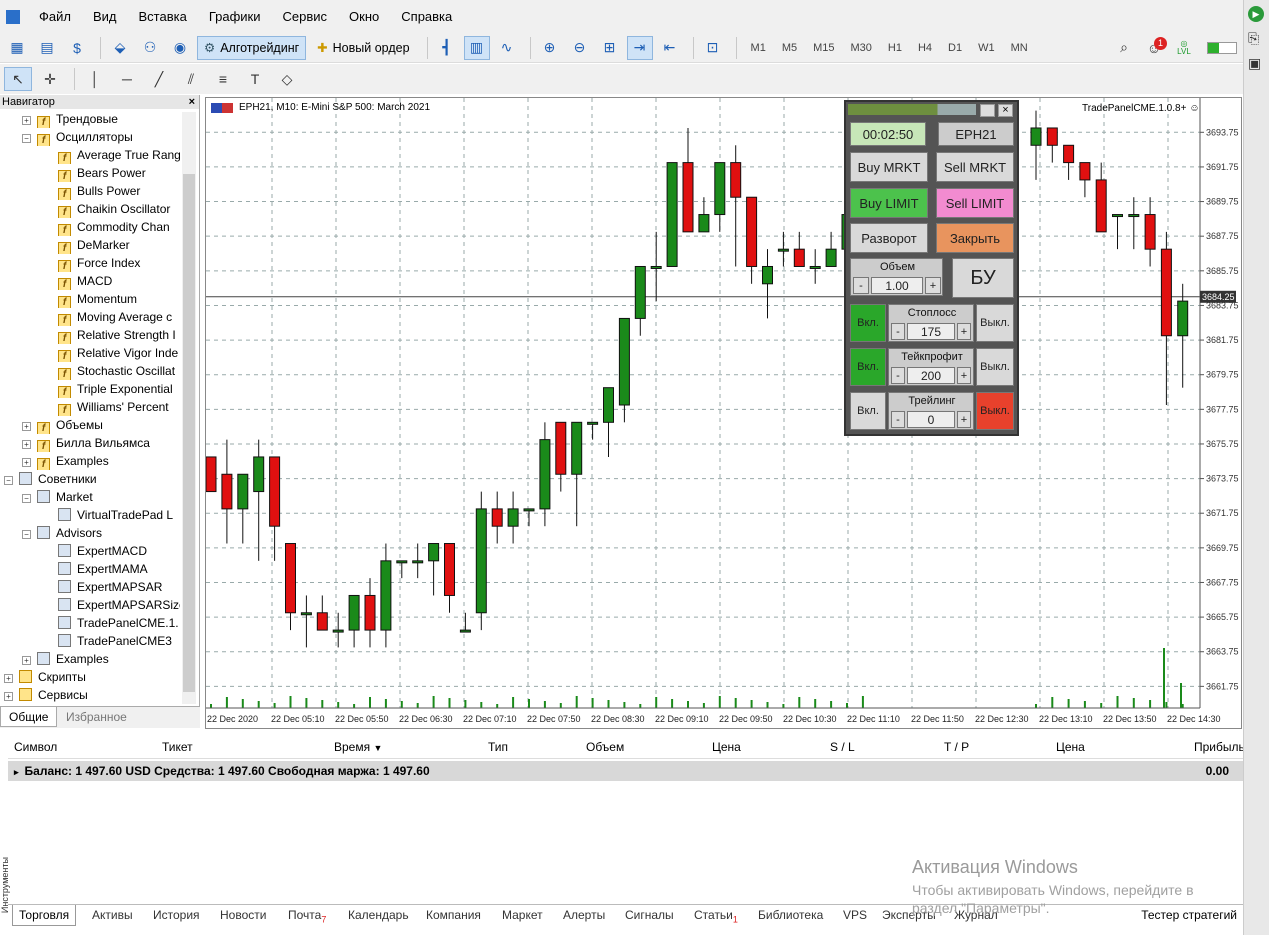 The width and height of the screenshot is (1269, 935). Describe the element at coordinates (758, 48) in the screenshot. I see `tf-m1: M1` at that location.